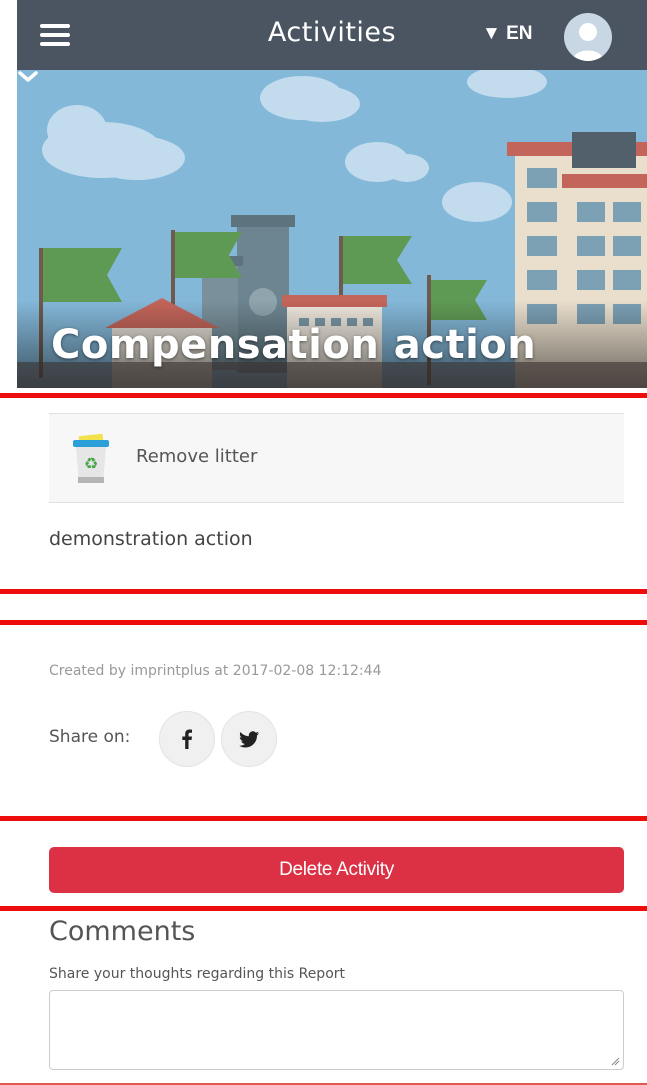 The image size is (647, 1085). I want to click on action-type-label: Remove litter, so click(197, 456).